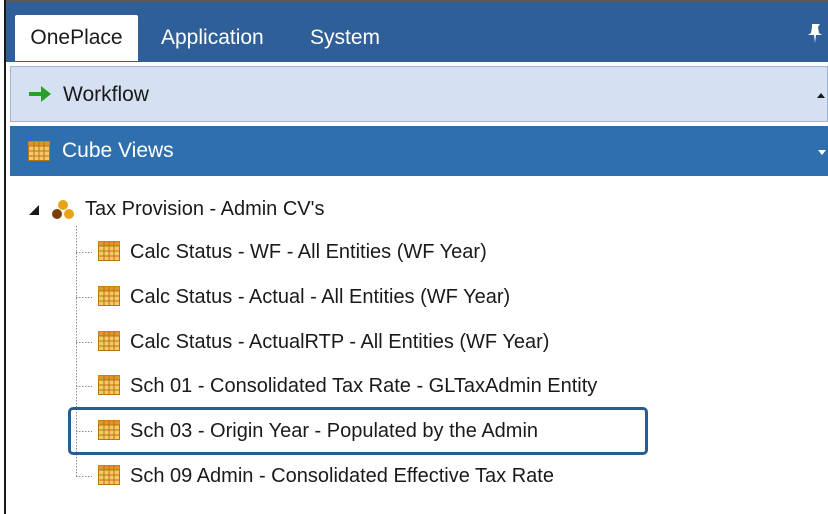  I want to click on pin-icon, so click(815, 33).